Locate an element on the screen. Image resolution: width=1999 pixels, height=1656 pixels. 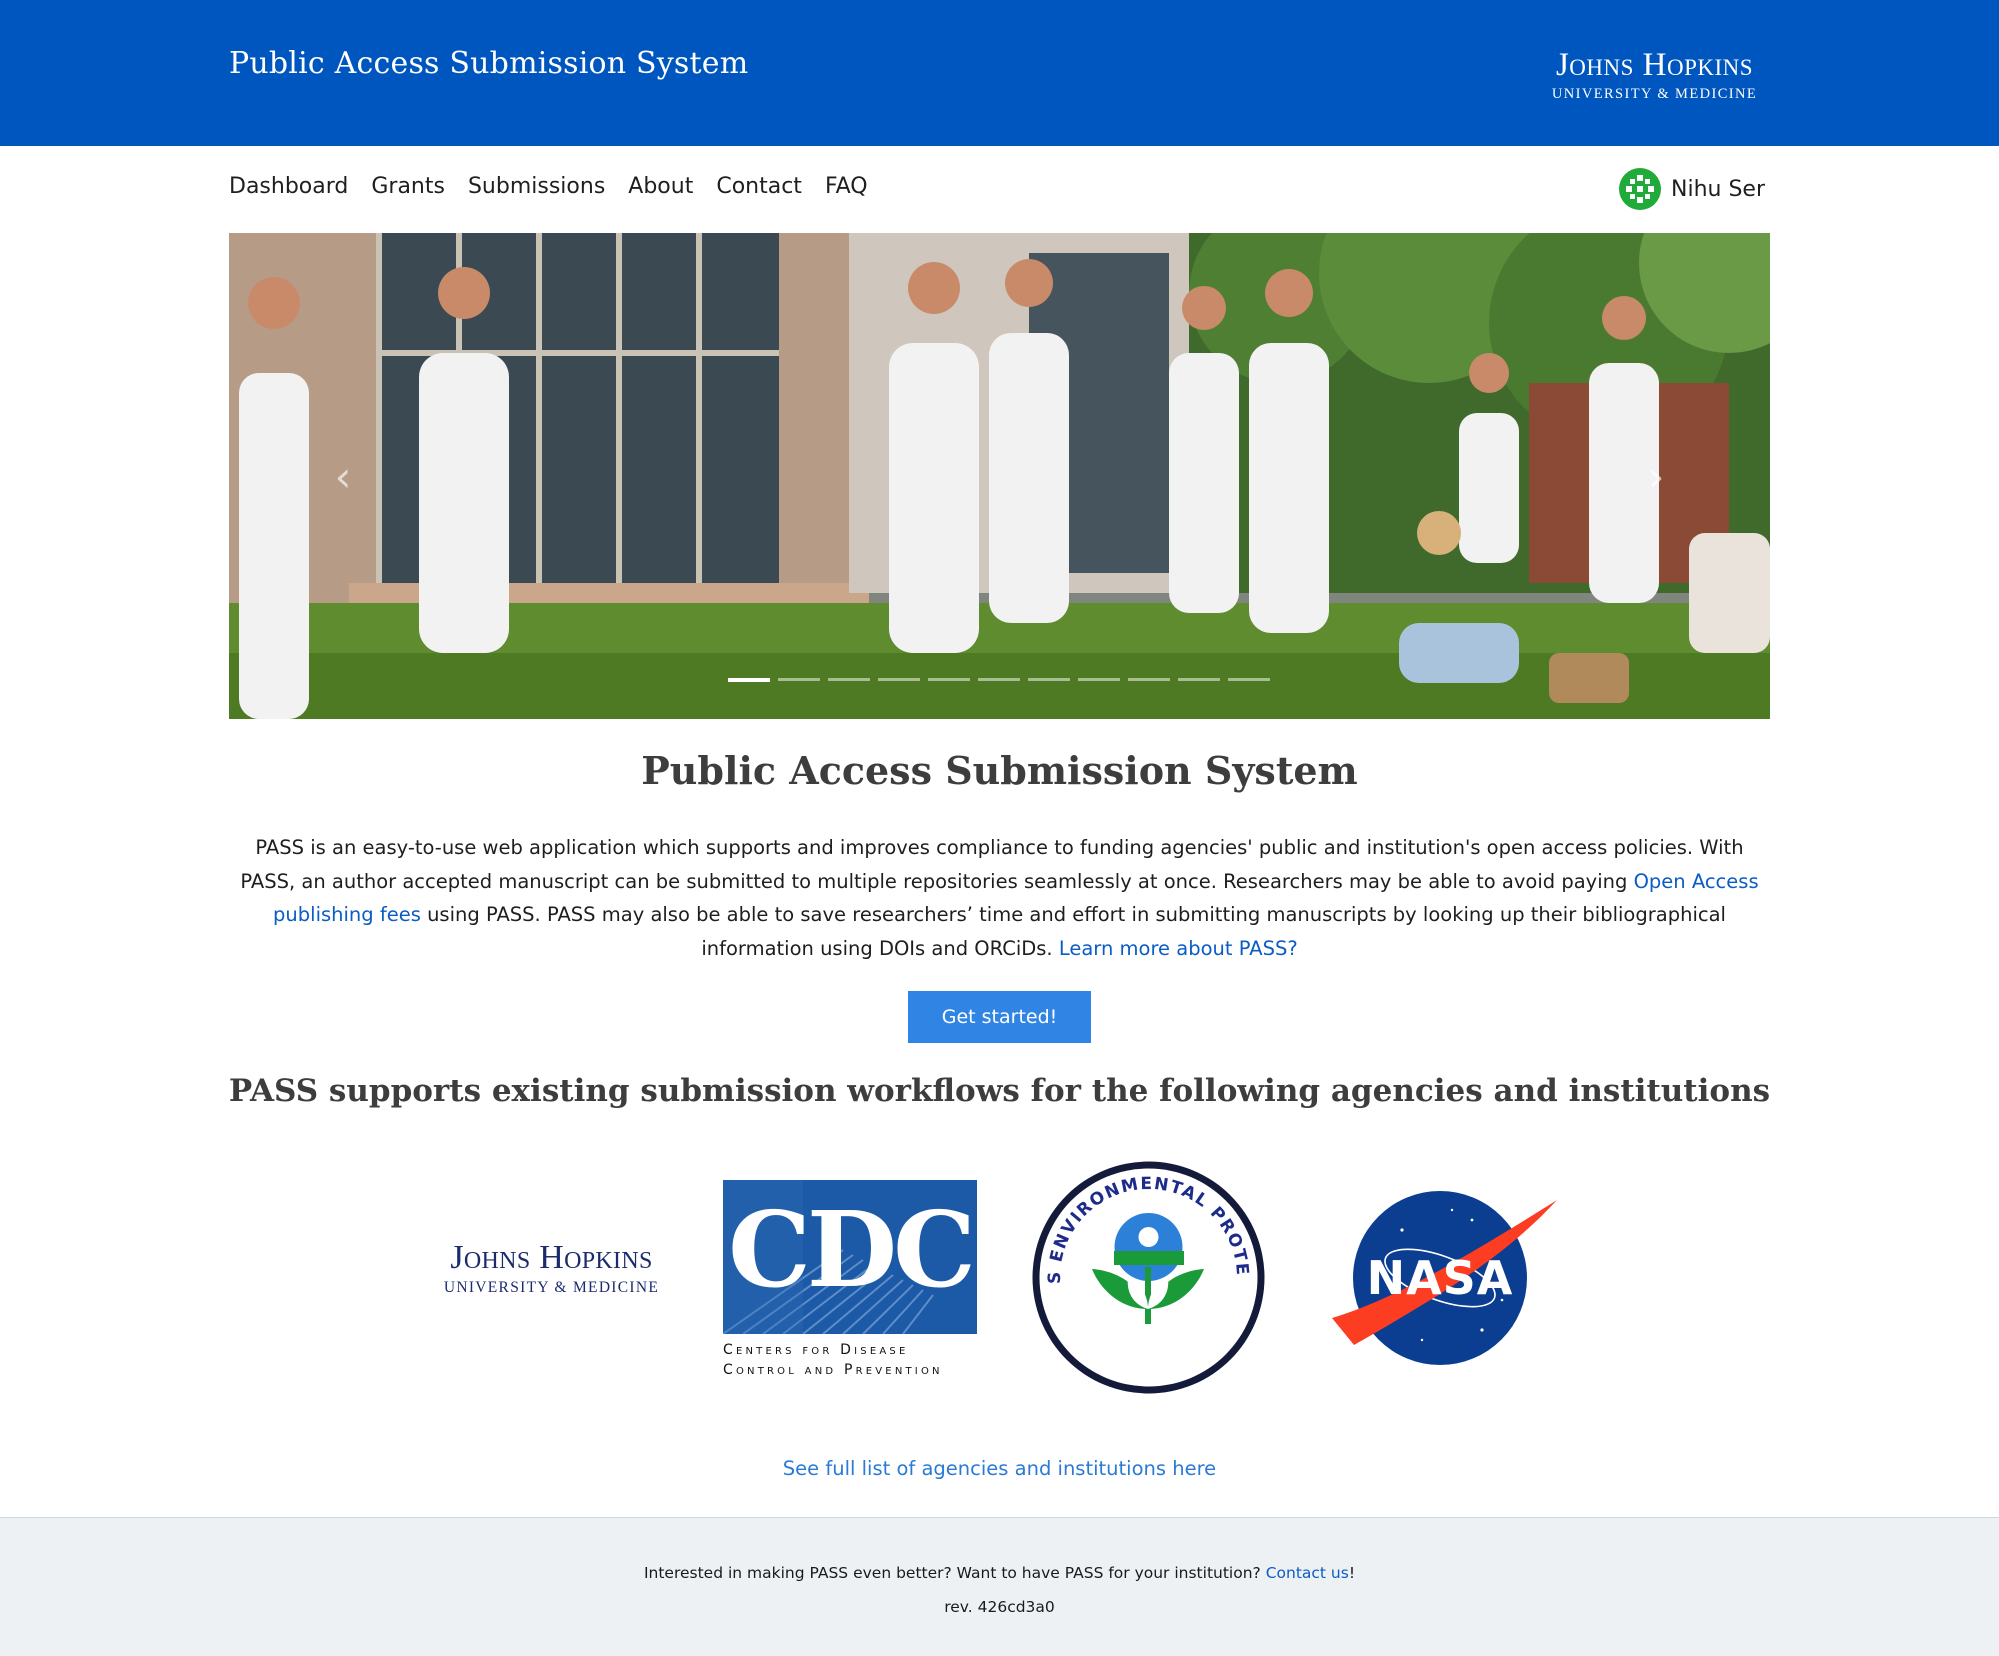
nav-about: About is located at coordinates (660, 187).